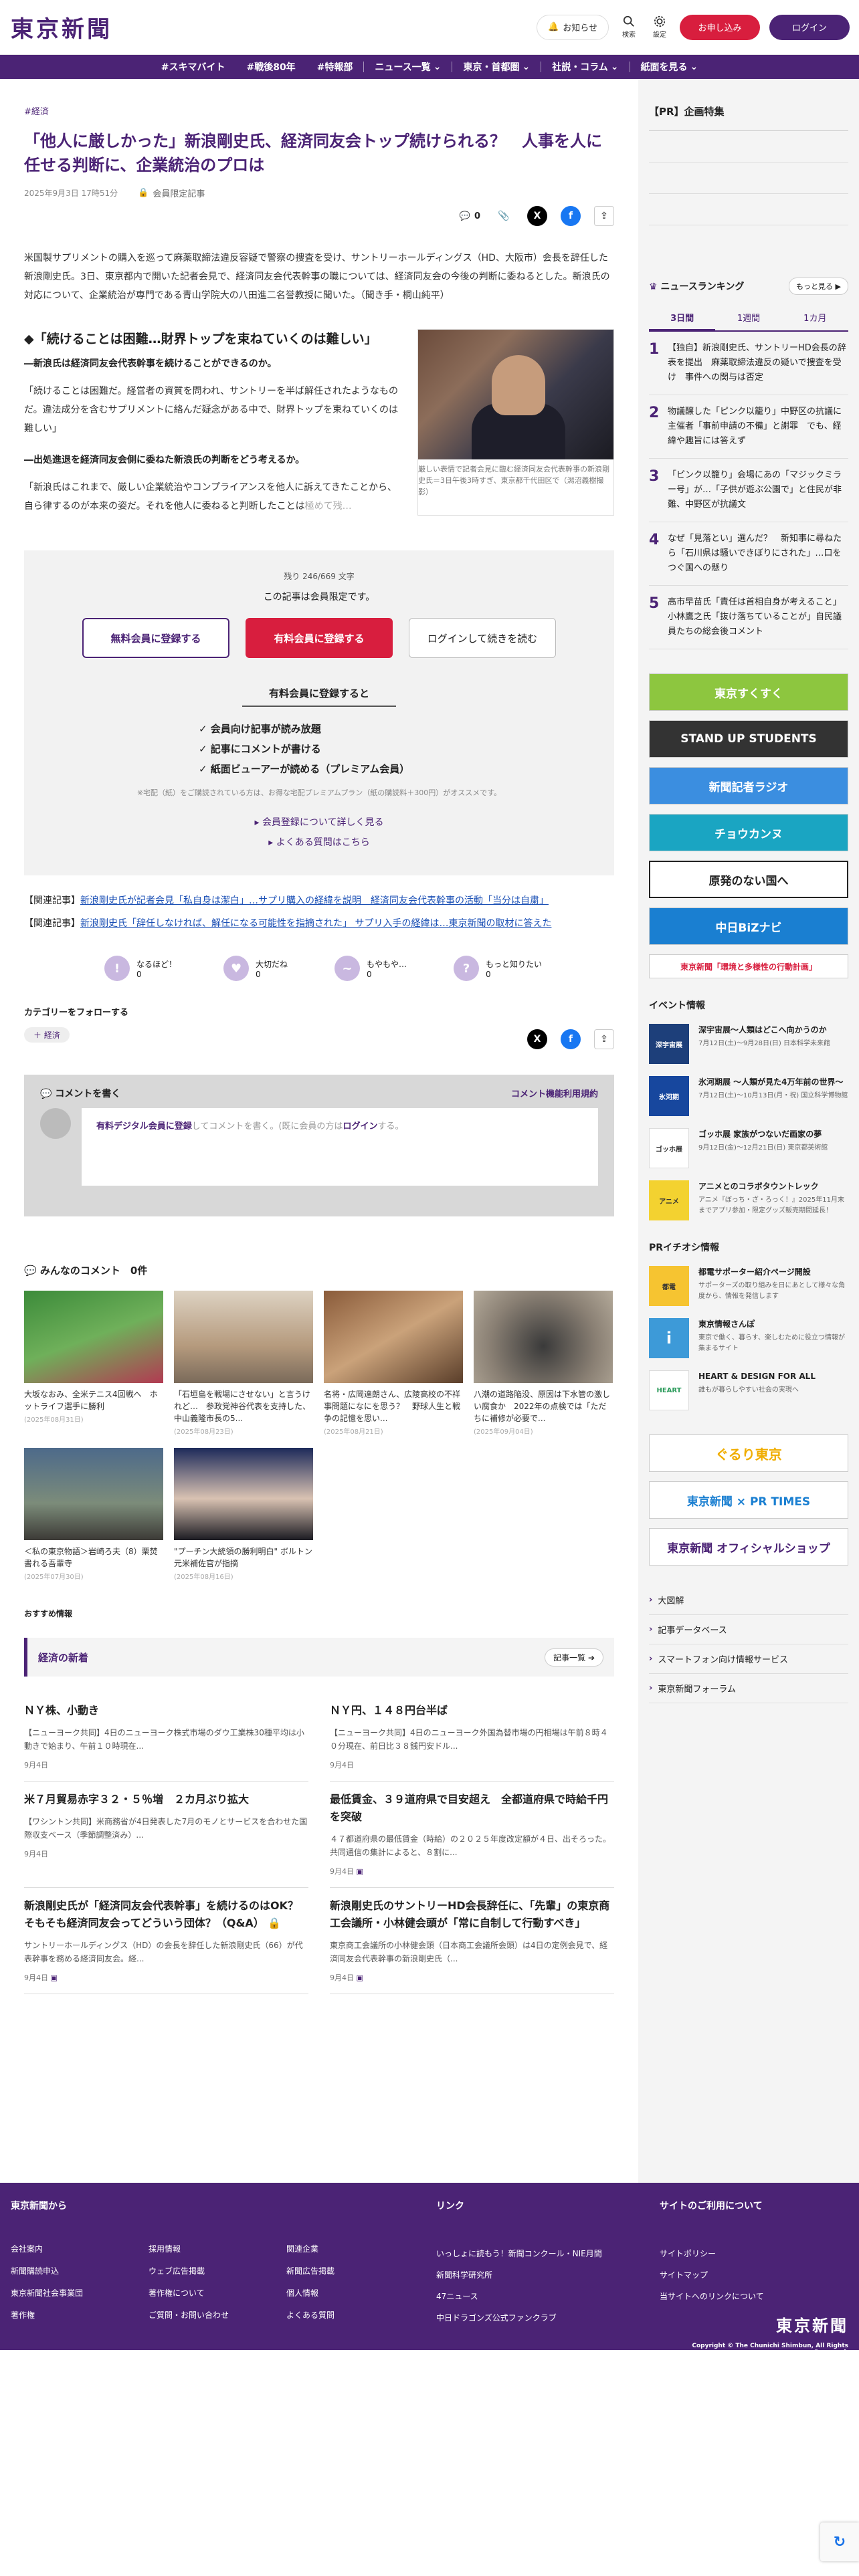  Describe the element at coordinates (340, 1147) in the screenshot. I see `comment-textarea: 有料デジタル会員に登録してコメントを書く。(既に会員の方はログインする。` at that location.